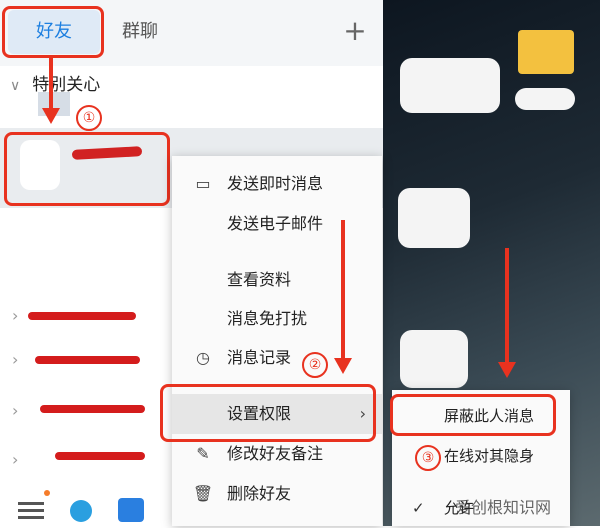 Image resolution: width=600 pixels, height=528 pixels. Describe the element at coordinates (140, 32) in the screenshot. I see `tab-groups: 群聊` at that location.